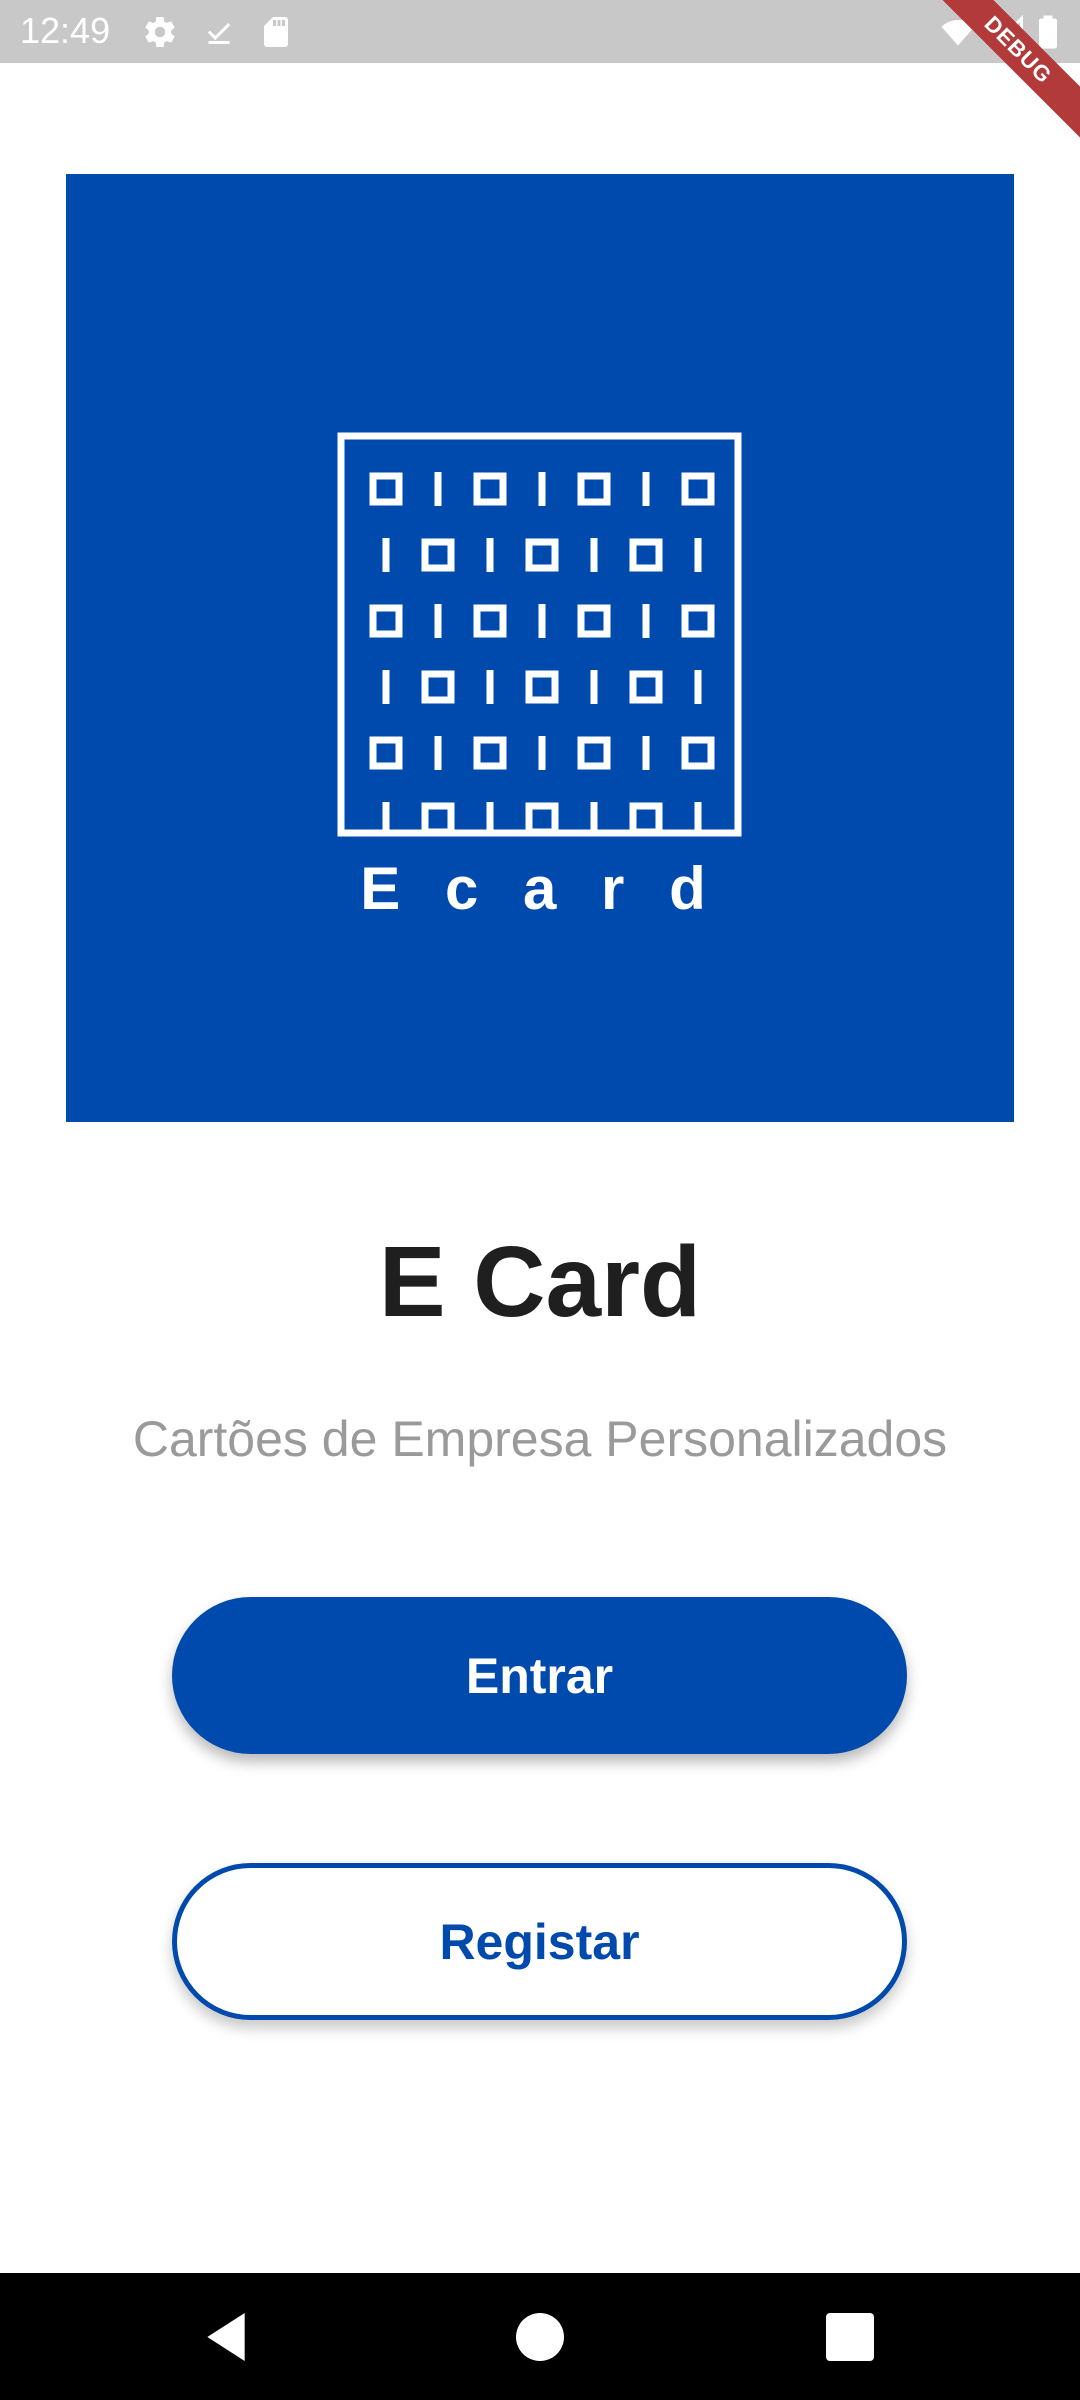 The width and height of the screenshot is (1080, 2400). I want to click on settings-icon, so click(160, 32).